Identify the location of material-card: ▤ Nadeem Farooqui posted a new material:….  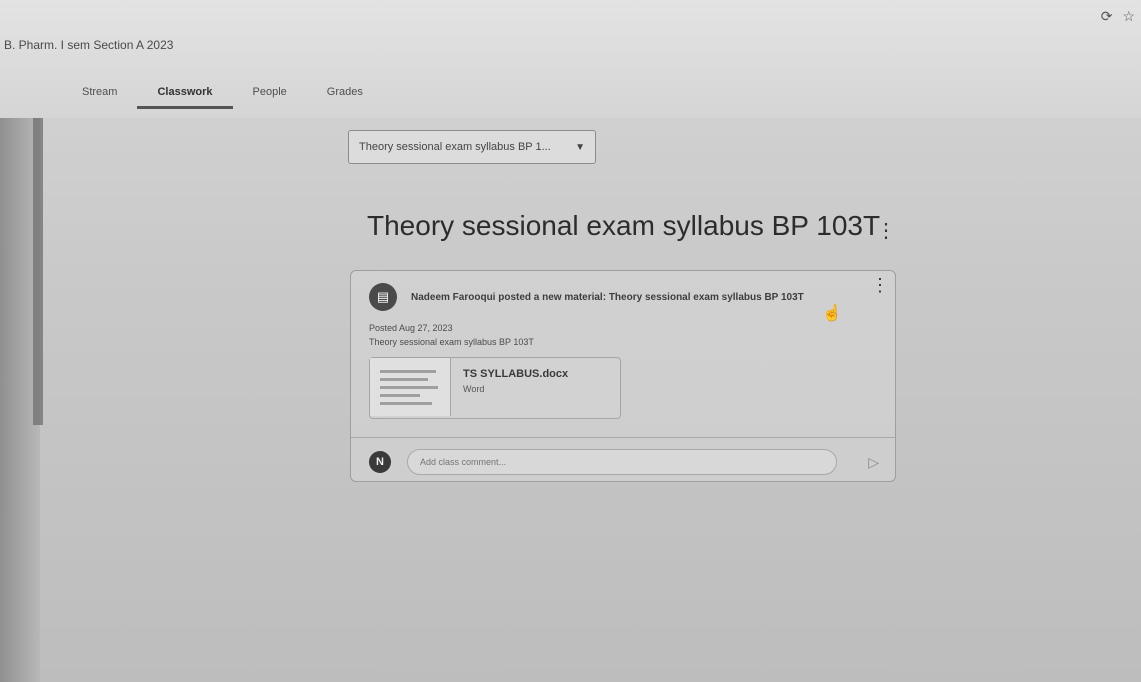
(623, 376).